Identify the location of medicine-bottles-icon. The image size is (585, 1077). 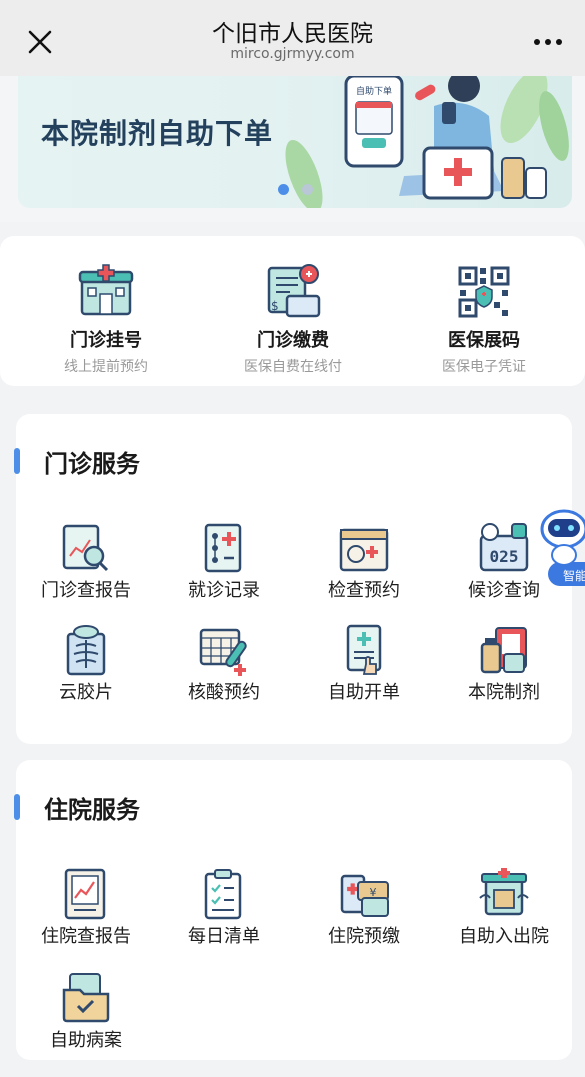
(503, 650).